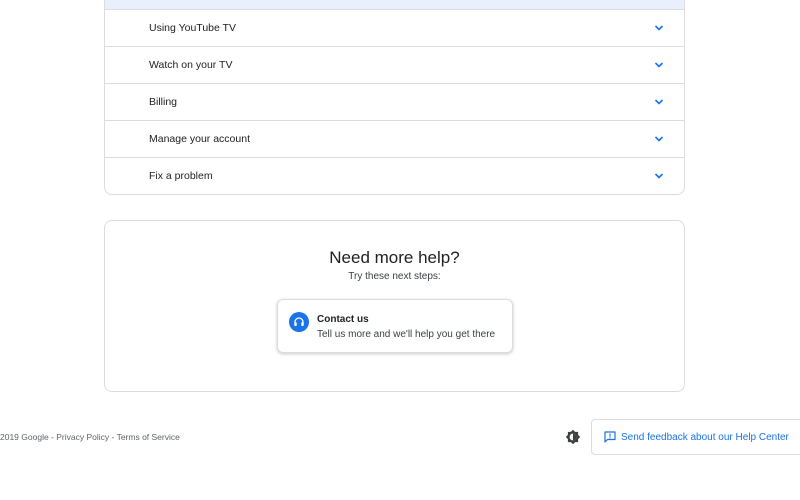 This screenshot has width=800, height=500. What do you see at coordinates (299, 322) in the screenshot?
I see `headset-icon` at bounding box center [299, 322].